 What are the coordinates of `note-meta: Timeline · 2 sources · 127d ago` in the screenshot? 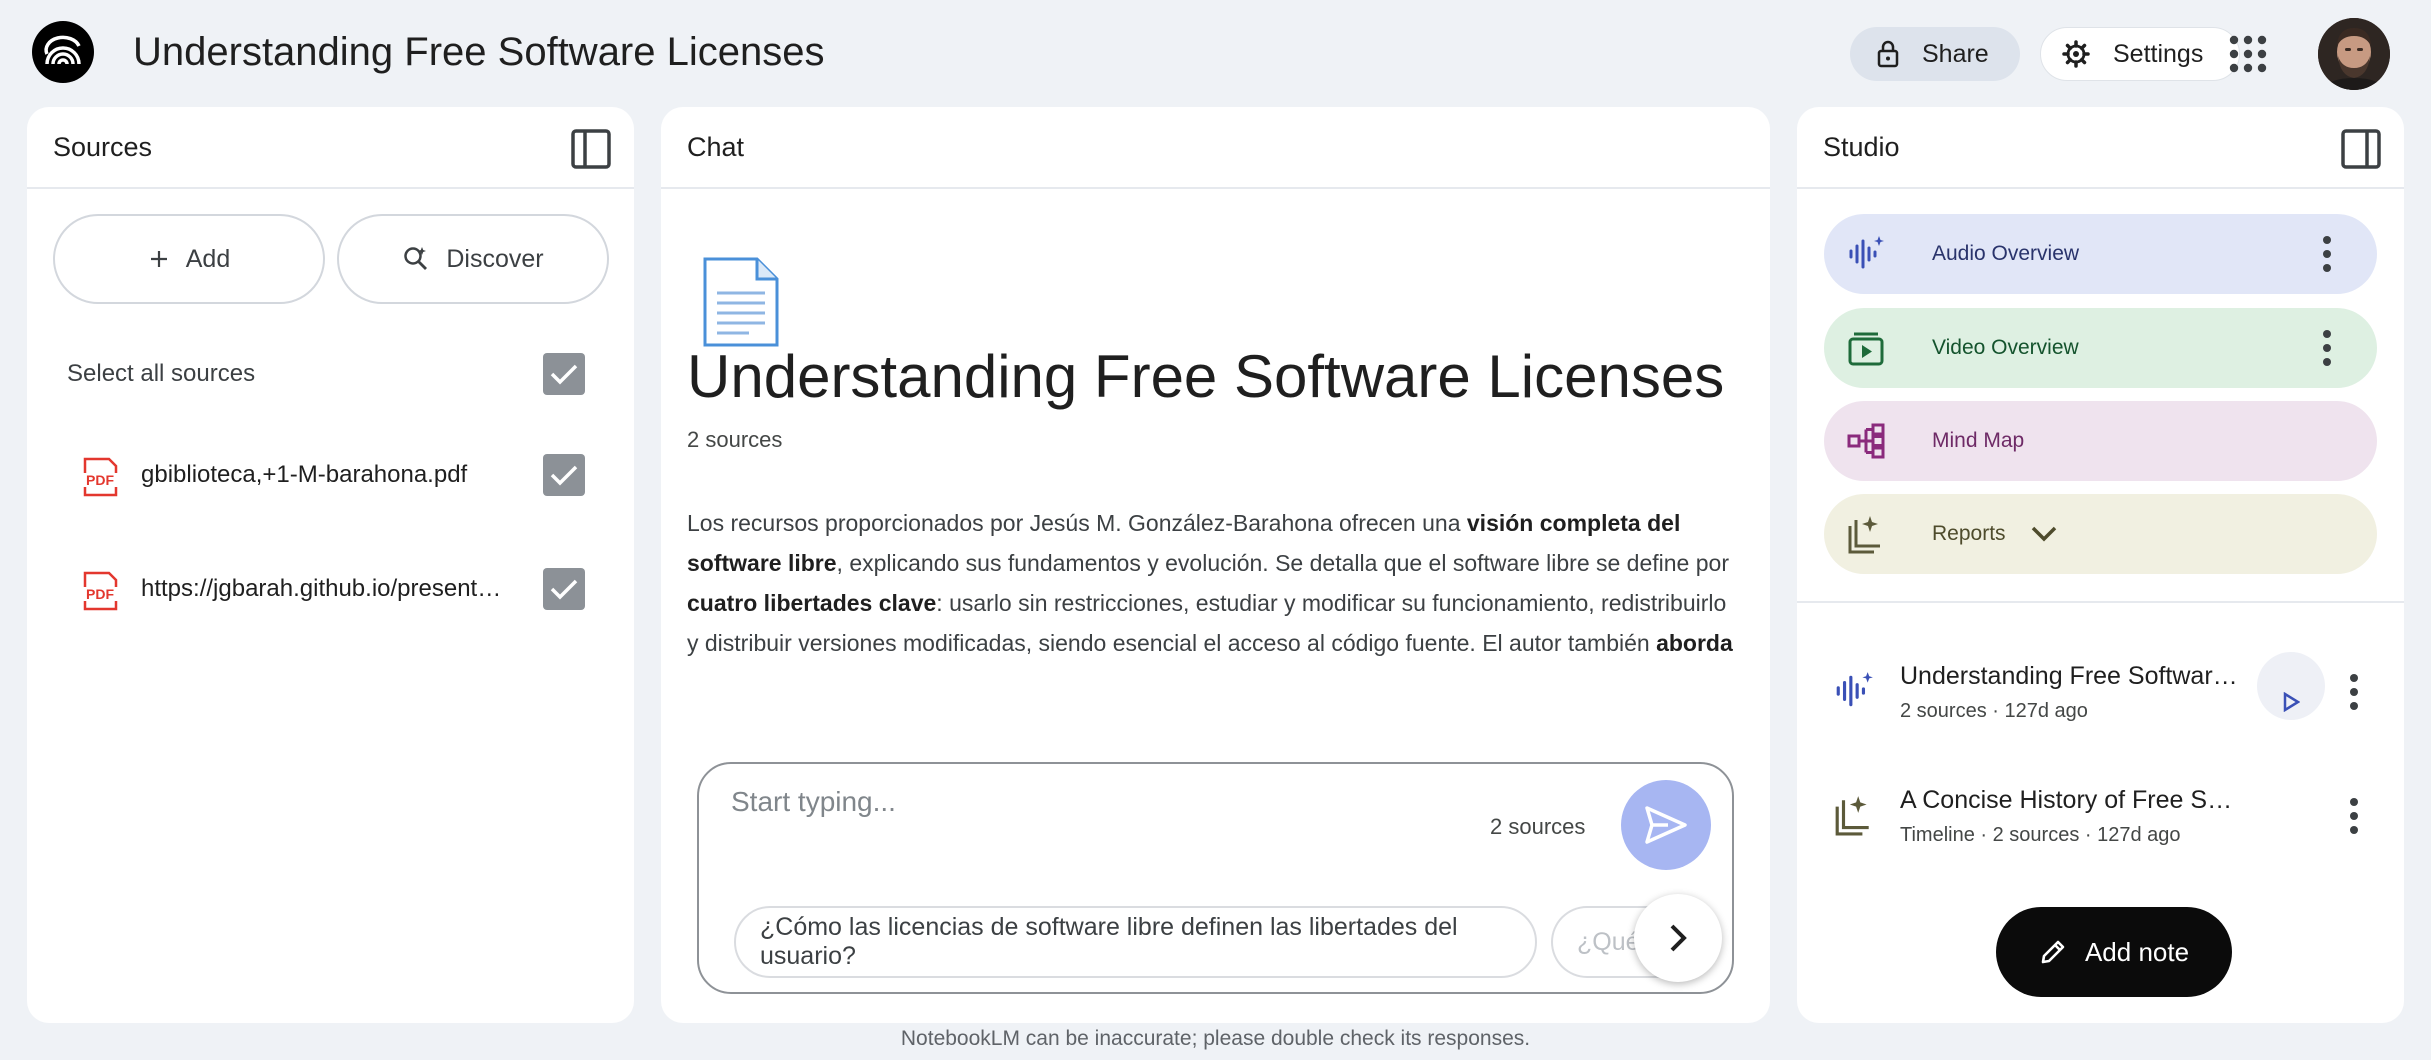 It's located at (2040, 835).